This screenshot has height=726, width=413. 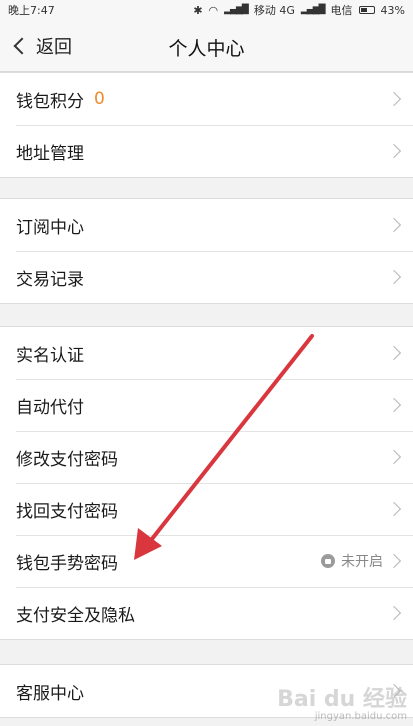 What do you see at coordinates (50, 693) in the screenshot?
I see `menu-item-label: 客服中心` at bounding box center [50, 693].